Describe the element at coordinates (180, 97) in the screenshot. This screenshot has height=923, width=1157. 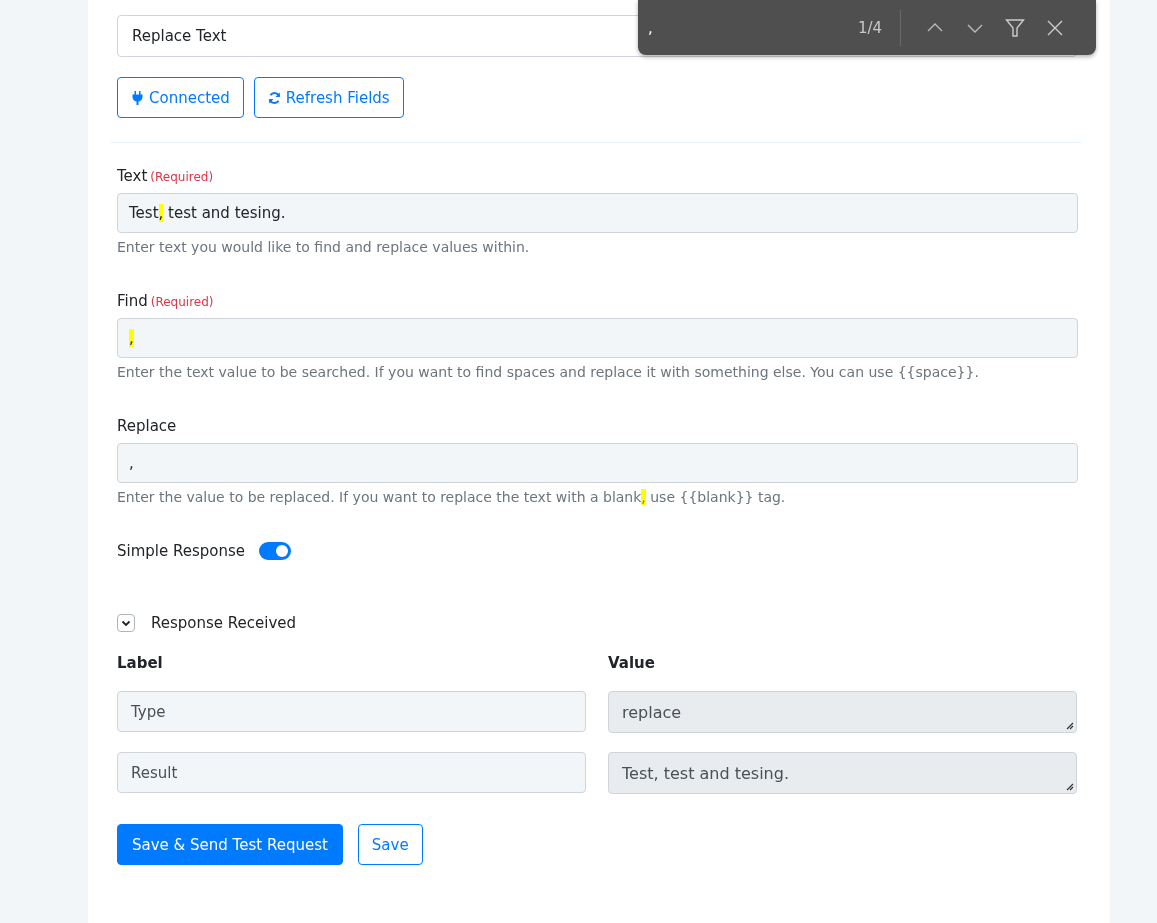
I see `connected-button: Connected` at that location.